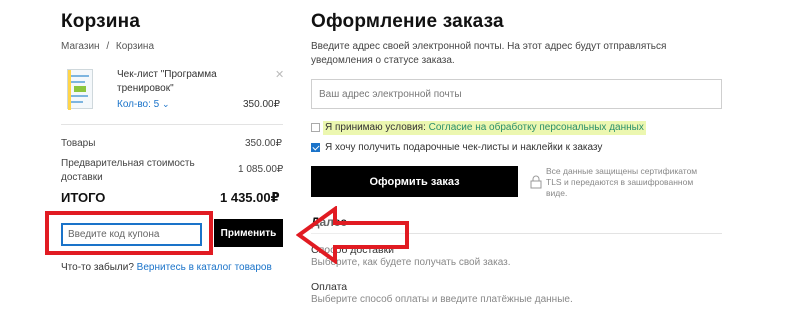  What do you see at coordinates (97, 267) in the screenshot?
I see `forgot-text: Что-то забыли?` at bounding box center [97, 267].